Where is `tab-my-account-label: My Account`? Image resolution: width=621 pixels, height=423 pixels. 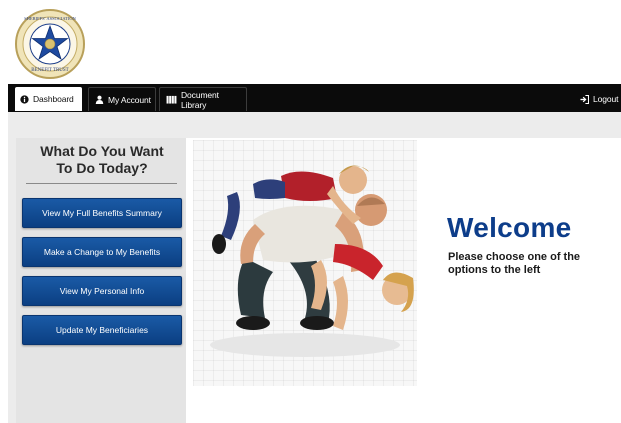
tab-my-account-label: My Account is located at coordinates (129, 99).